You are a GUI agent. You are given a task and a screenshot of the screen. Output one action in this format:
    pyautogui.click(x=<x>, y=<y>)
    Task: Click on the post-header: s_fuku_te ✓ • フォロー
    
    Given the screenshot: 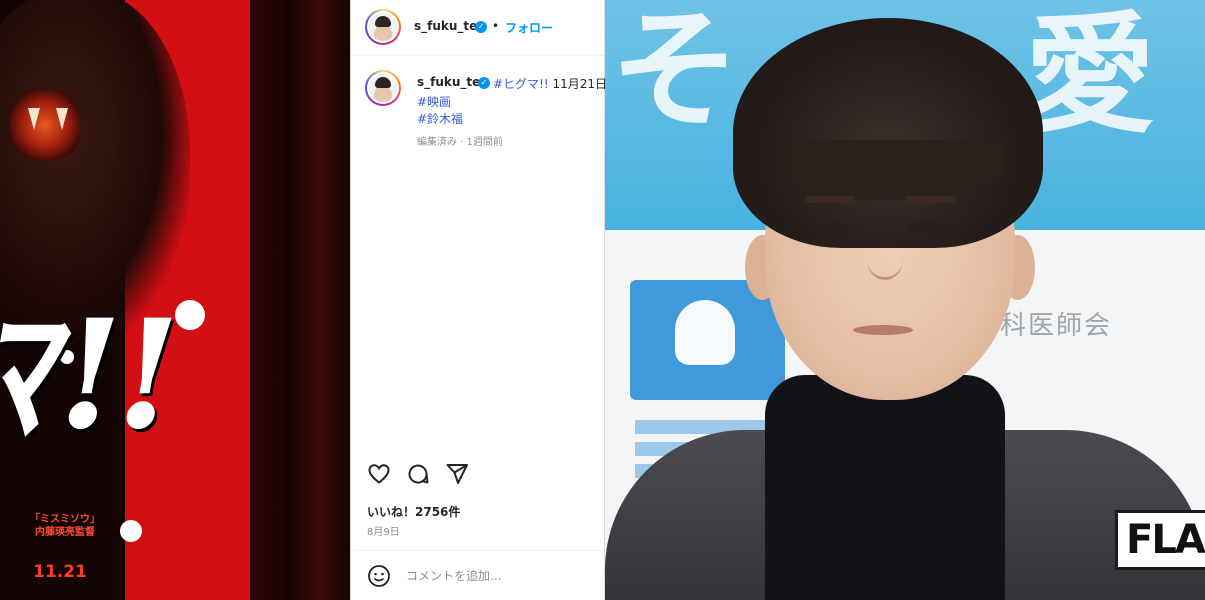 What is the action you would take?
    pyautogui.click(x=477, y=28)
    